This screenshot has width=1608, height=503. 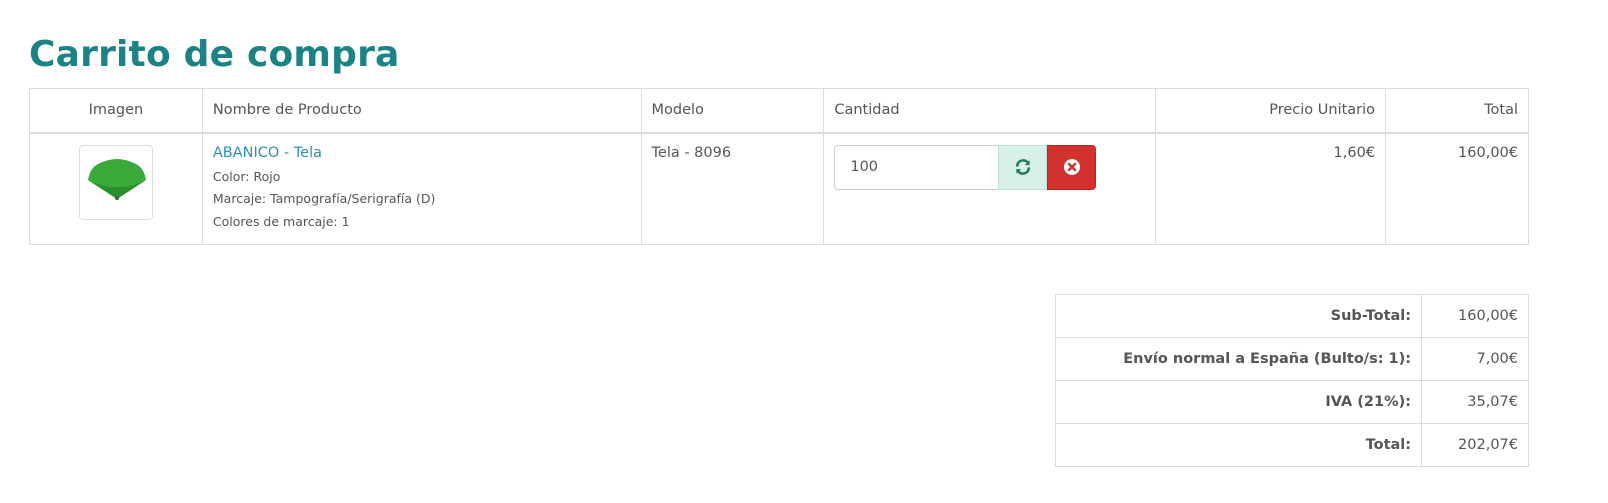 I want to click on update-quantity-button, so click(x=1022, y=167).